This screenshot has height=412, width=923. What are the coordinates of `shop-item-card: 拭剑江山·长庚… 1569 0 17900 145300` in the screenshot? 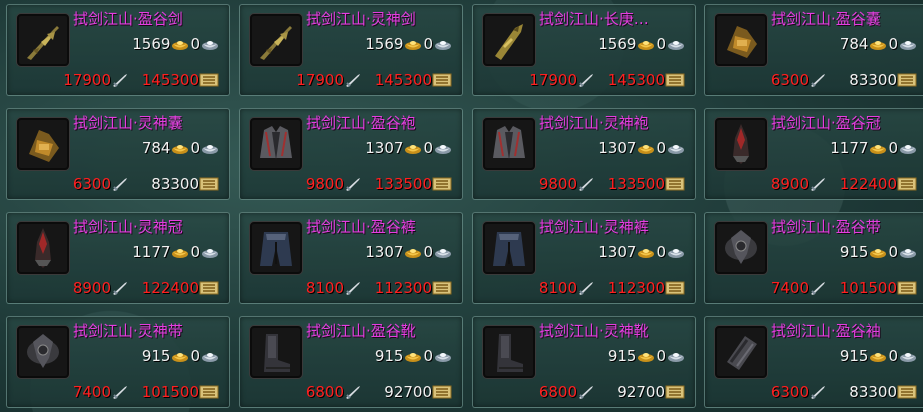 It's located at (584, 50).